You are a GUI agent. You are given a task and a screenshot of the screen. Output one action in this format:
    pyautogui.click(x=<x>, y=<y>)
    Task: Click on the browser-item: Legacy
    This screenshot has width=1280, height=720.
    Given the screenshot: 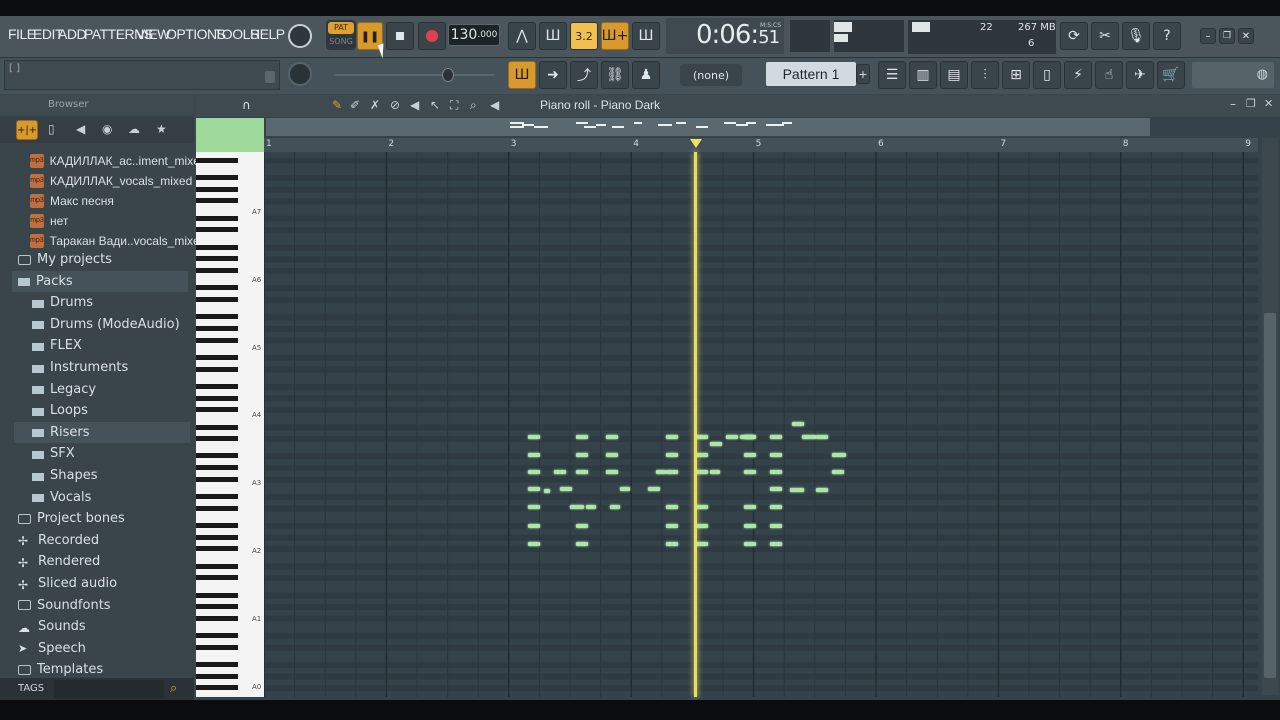 What is the action you would take?
    pyautogui.click(x=102, y=389)
    